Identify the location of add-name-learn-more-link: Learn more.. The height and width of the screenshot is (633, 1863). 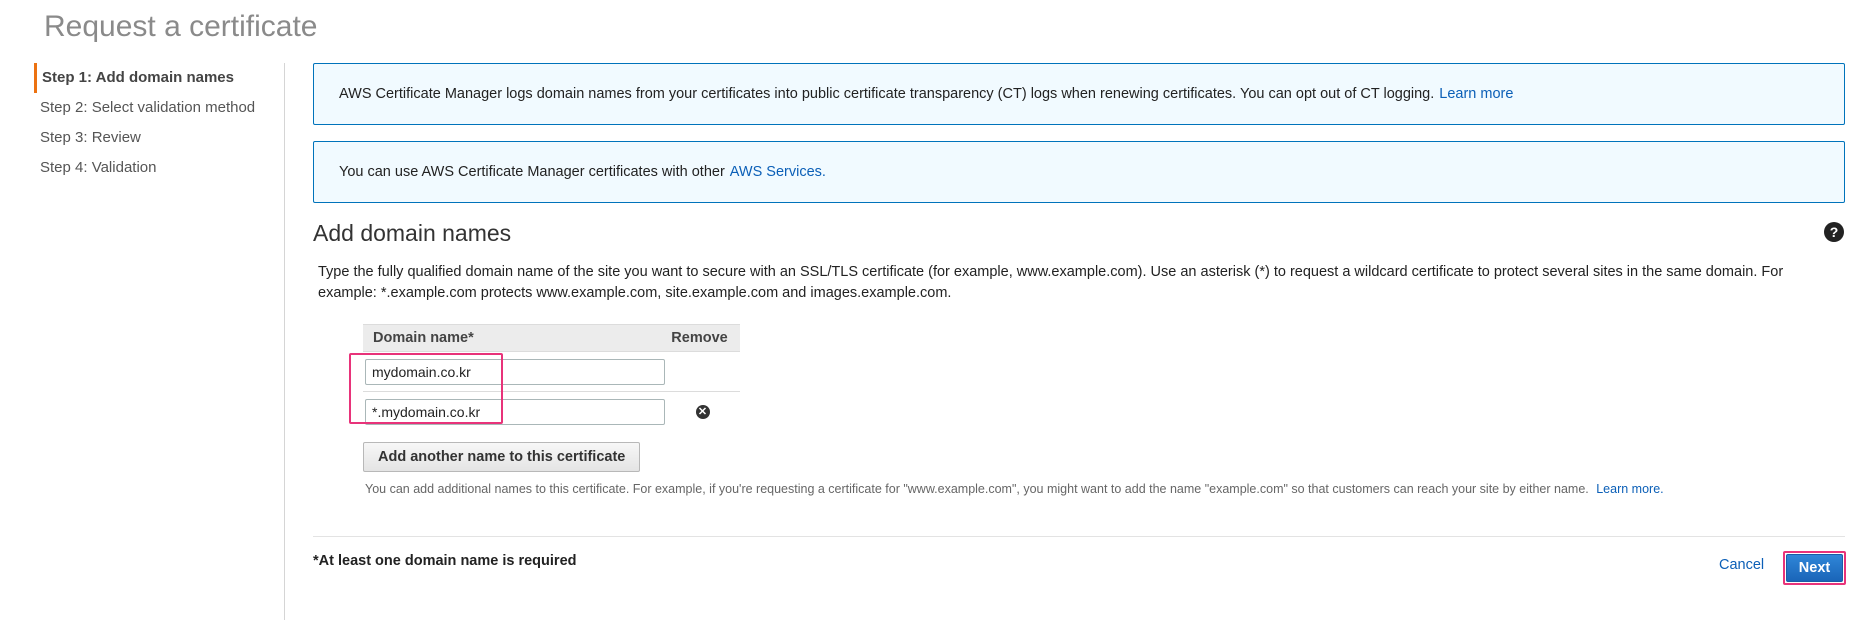
(1629, 489).